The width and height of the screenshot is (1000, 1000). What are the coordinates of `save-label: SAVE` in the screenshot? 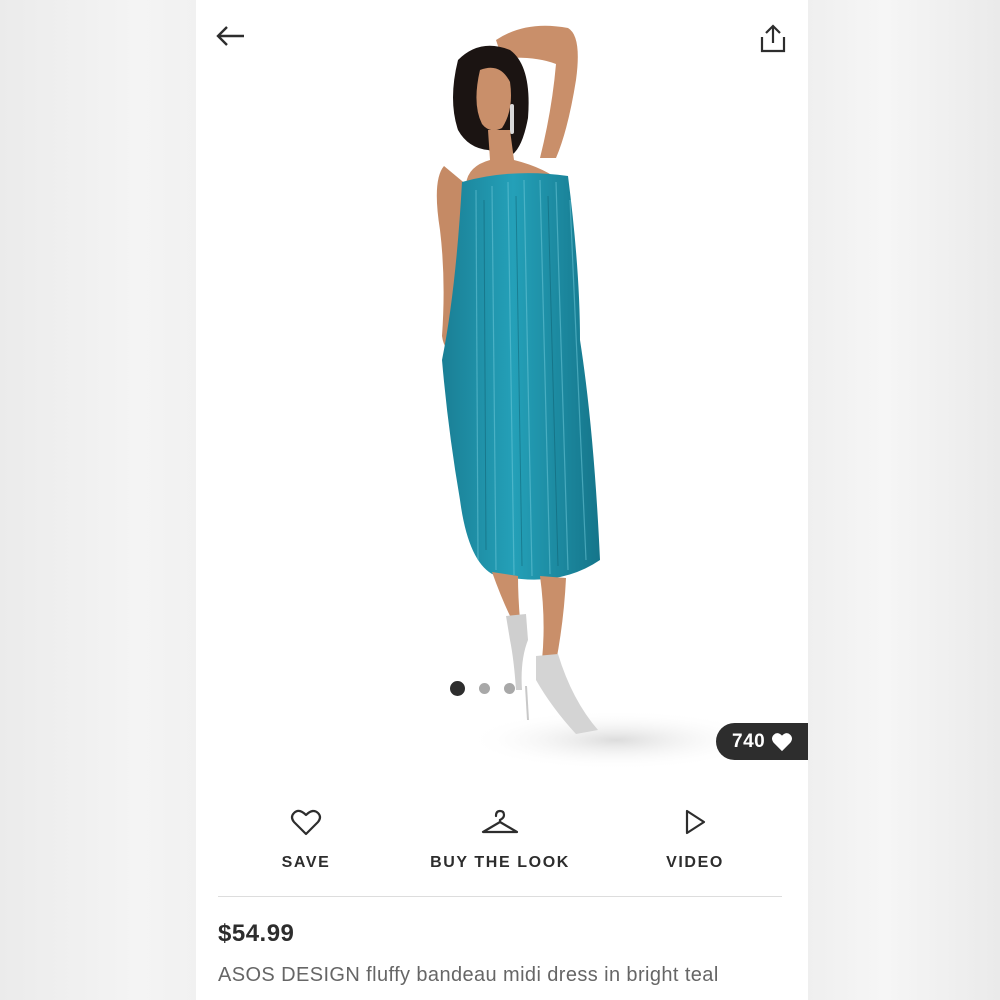 It's located at (306, 862).